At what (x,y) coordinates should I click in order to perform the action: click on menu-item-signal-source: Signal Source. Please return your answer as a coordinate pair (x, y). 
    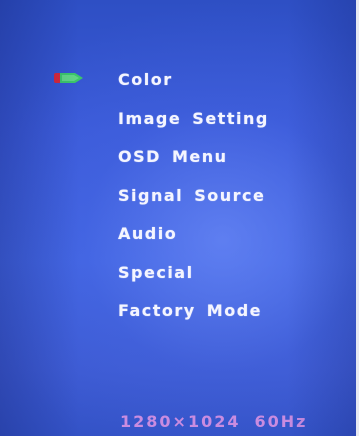
    Looking at the image, I should click on (193, 203).